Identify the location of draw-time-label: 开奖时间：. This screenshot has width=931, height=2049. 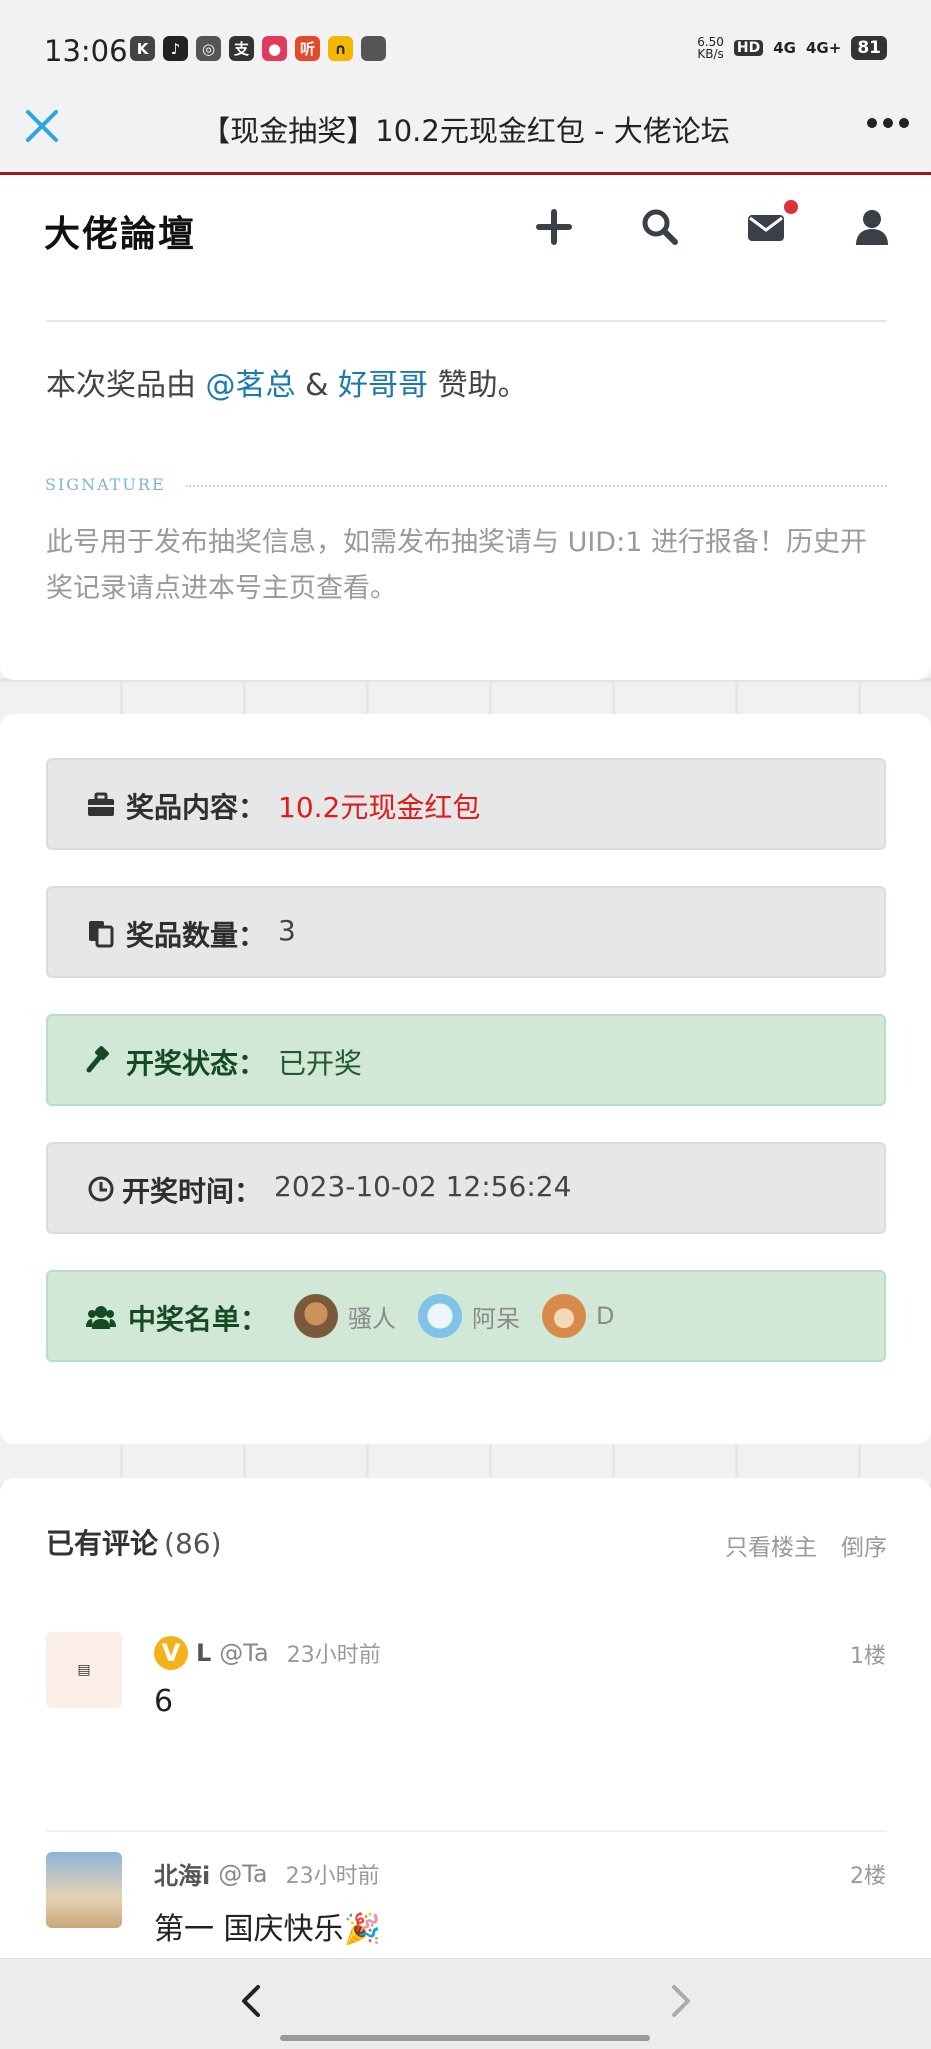
(192, 1191).